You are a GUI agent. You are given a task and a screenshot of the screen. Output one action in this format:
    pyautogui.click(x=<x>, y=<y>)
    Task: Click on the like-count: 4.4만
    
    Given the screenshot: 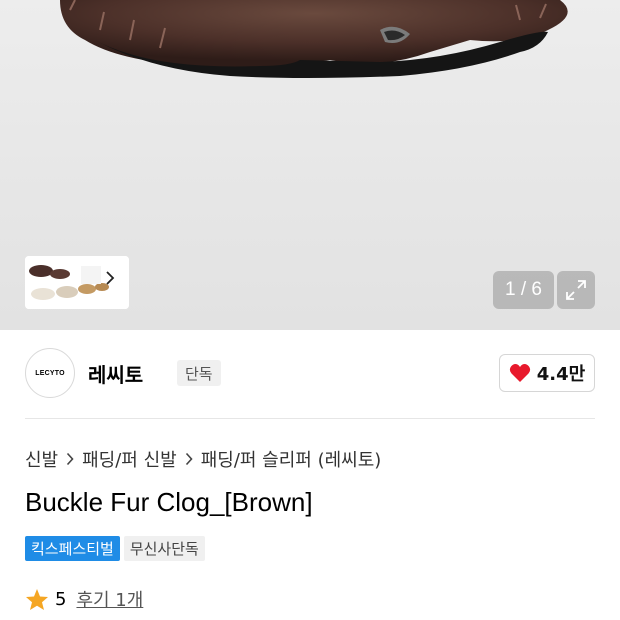 What is the action you would take?
    pyautogui.click(x=561, y=374)
    